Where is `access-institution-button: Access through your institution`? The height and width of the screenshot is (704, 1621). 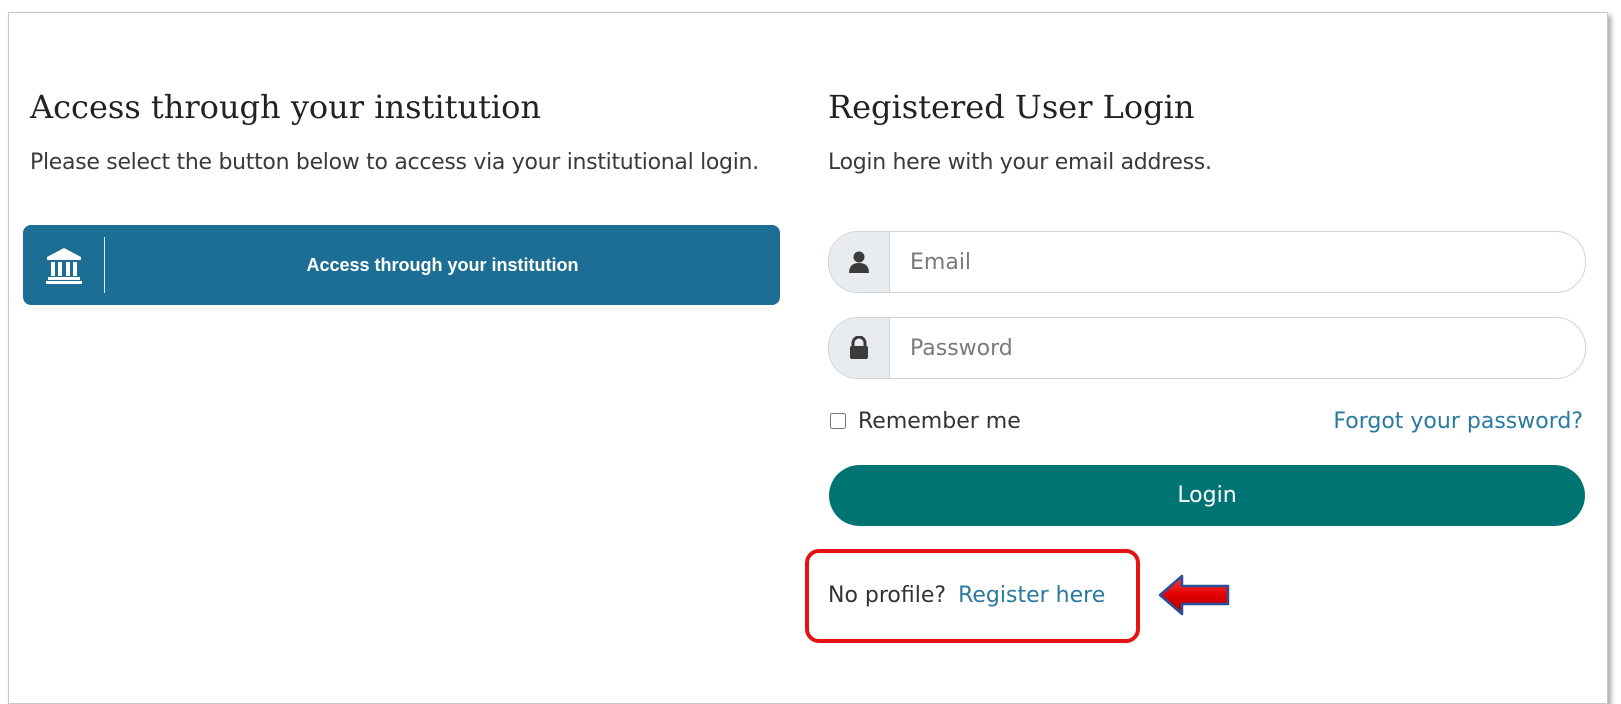 access-institution-button: Access through your institution is located at coordinates (401, 265).